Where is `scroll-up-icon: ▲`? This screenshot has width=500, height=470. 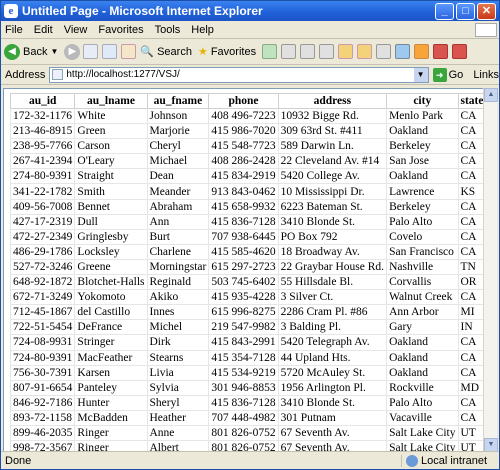 scroll-up-icon: ▲ is located at coordinates (491, 95).